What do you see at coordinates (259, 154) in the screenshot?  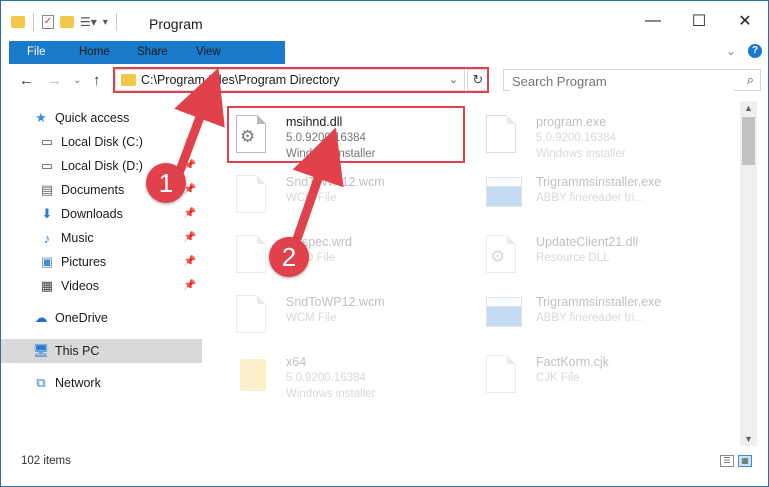 I see `annotation-arrows` at bounding box center [259, 154].